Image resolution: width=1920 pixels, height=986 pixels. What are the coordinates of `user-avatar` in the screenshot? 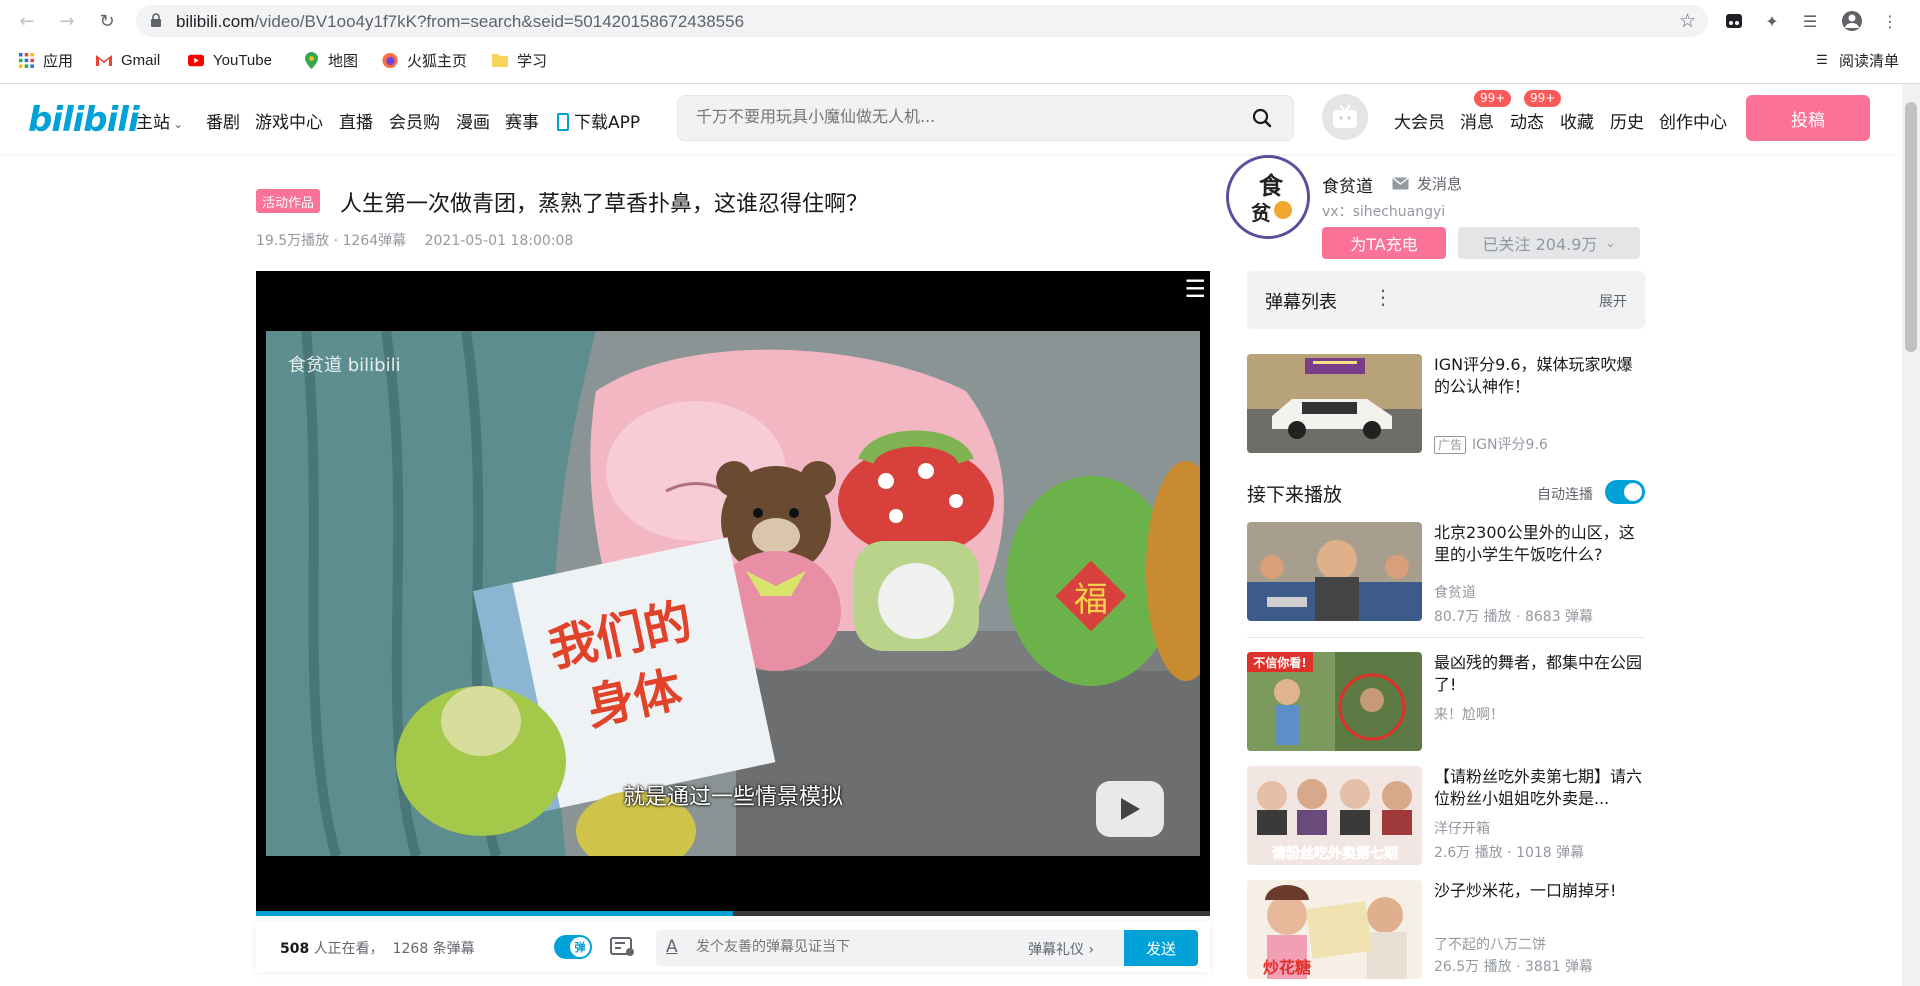 It's located at (1345, 117).